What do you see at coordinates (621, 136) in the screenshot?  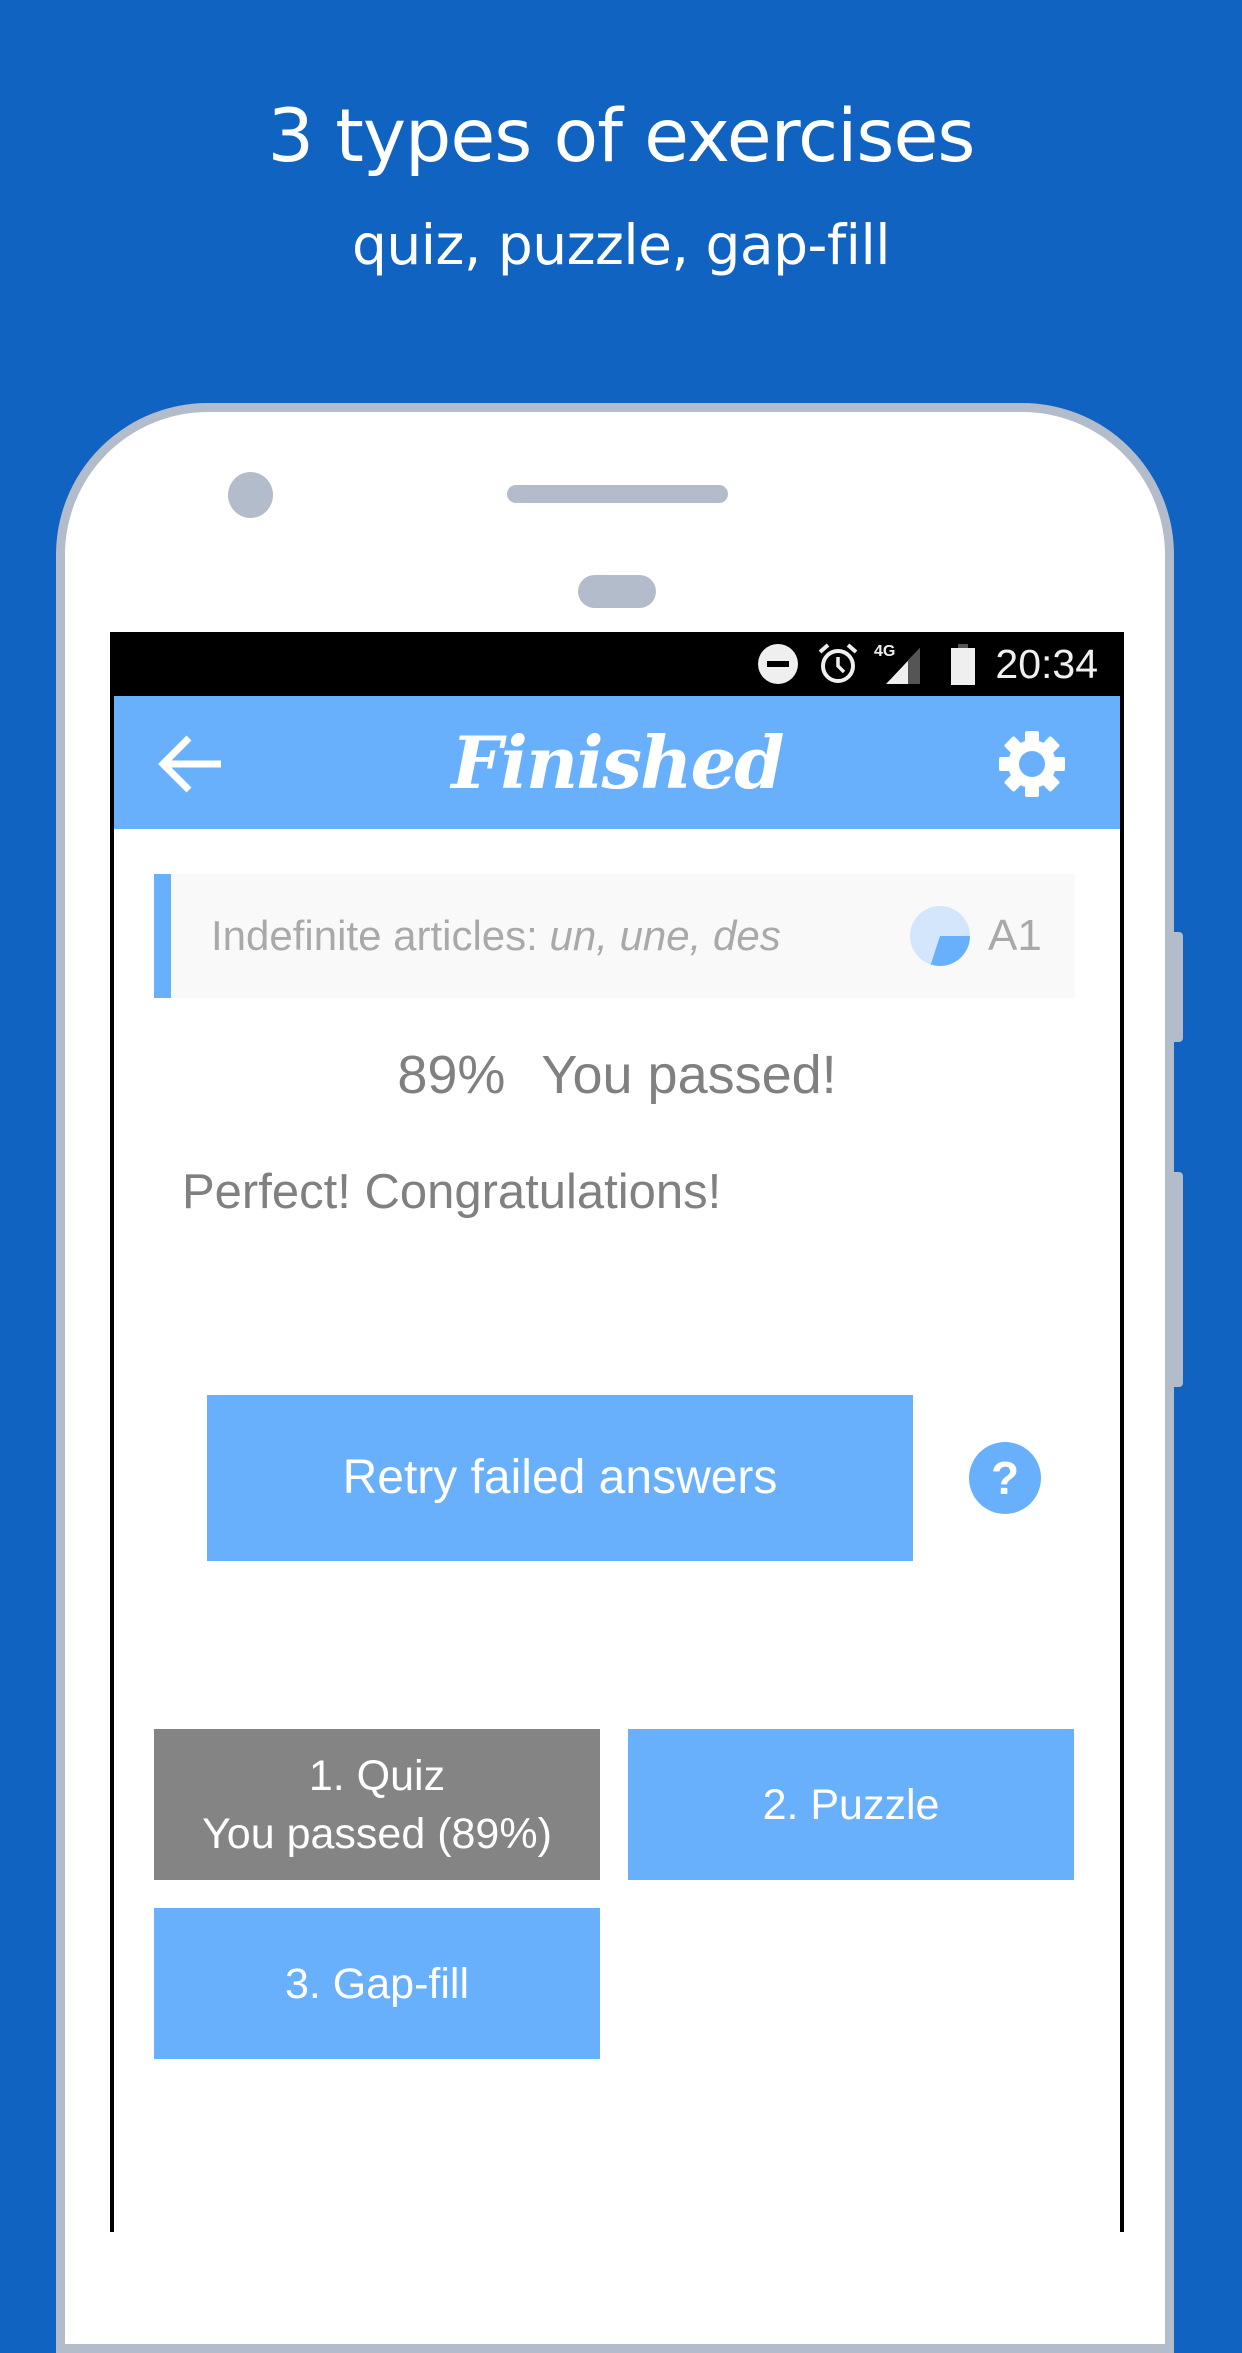 I see `promo-headline: 3 types of exercises` at bounding box center [621, 136].